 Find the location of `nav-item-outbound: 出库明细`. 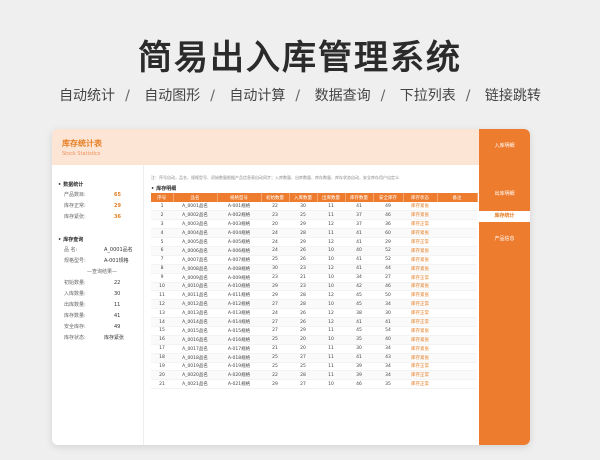

nav-item-outbound: 出库明细 is located at coordinates (504, 194).